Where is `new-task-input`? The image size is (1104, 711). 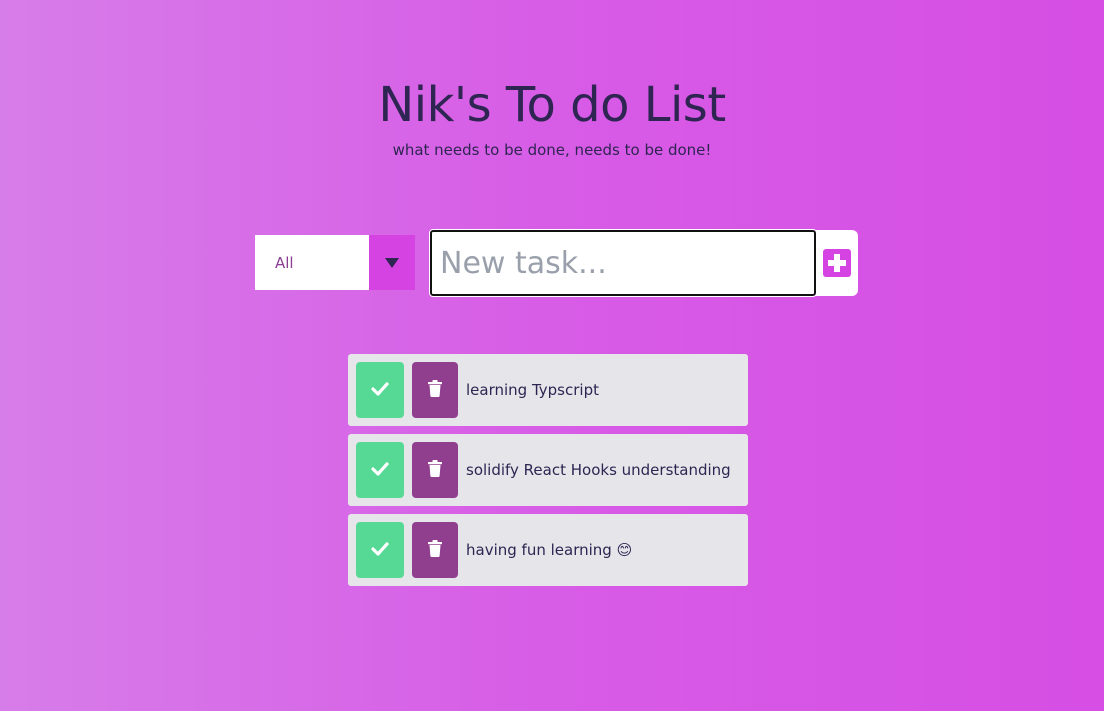
new-task-input is located at coordinates (623, 263).